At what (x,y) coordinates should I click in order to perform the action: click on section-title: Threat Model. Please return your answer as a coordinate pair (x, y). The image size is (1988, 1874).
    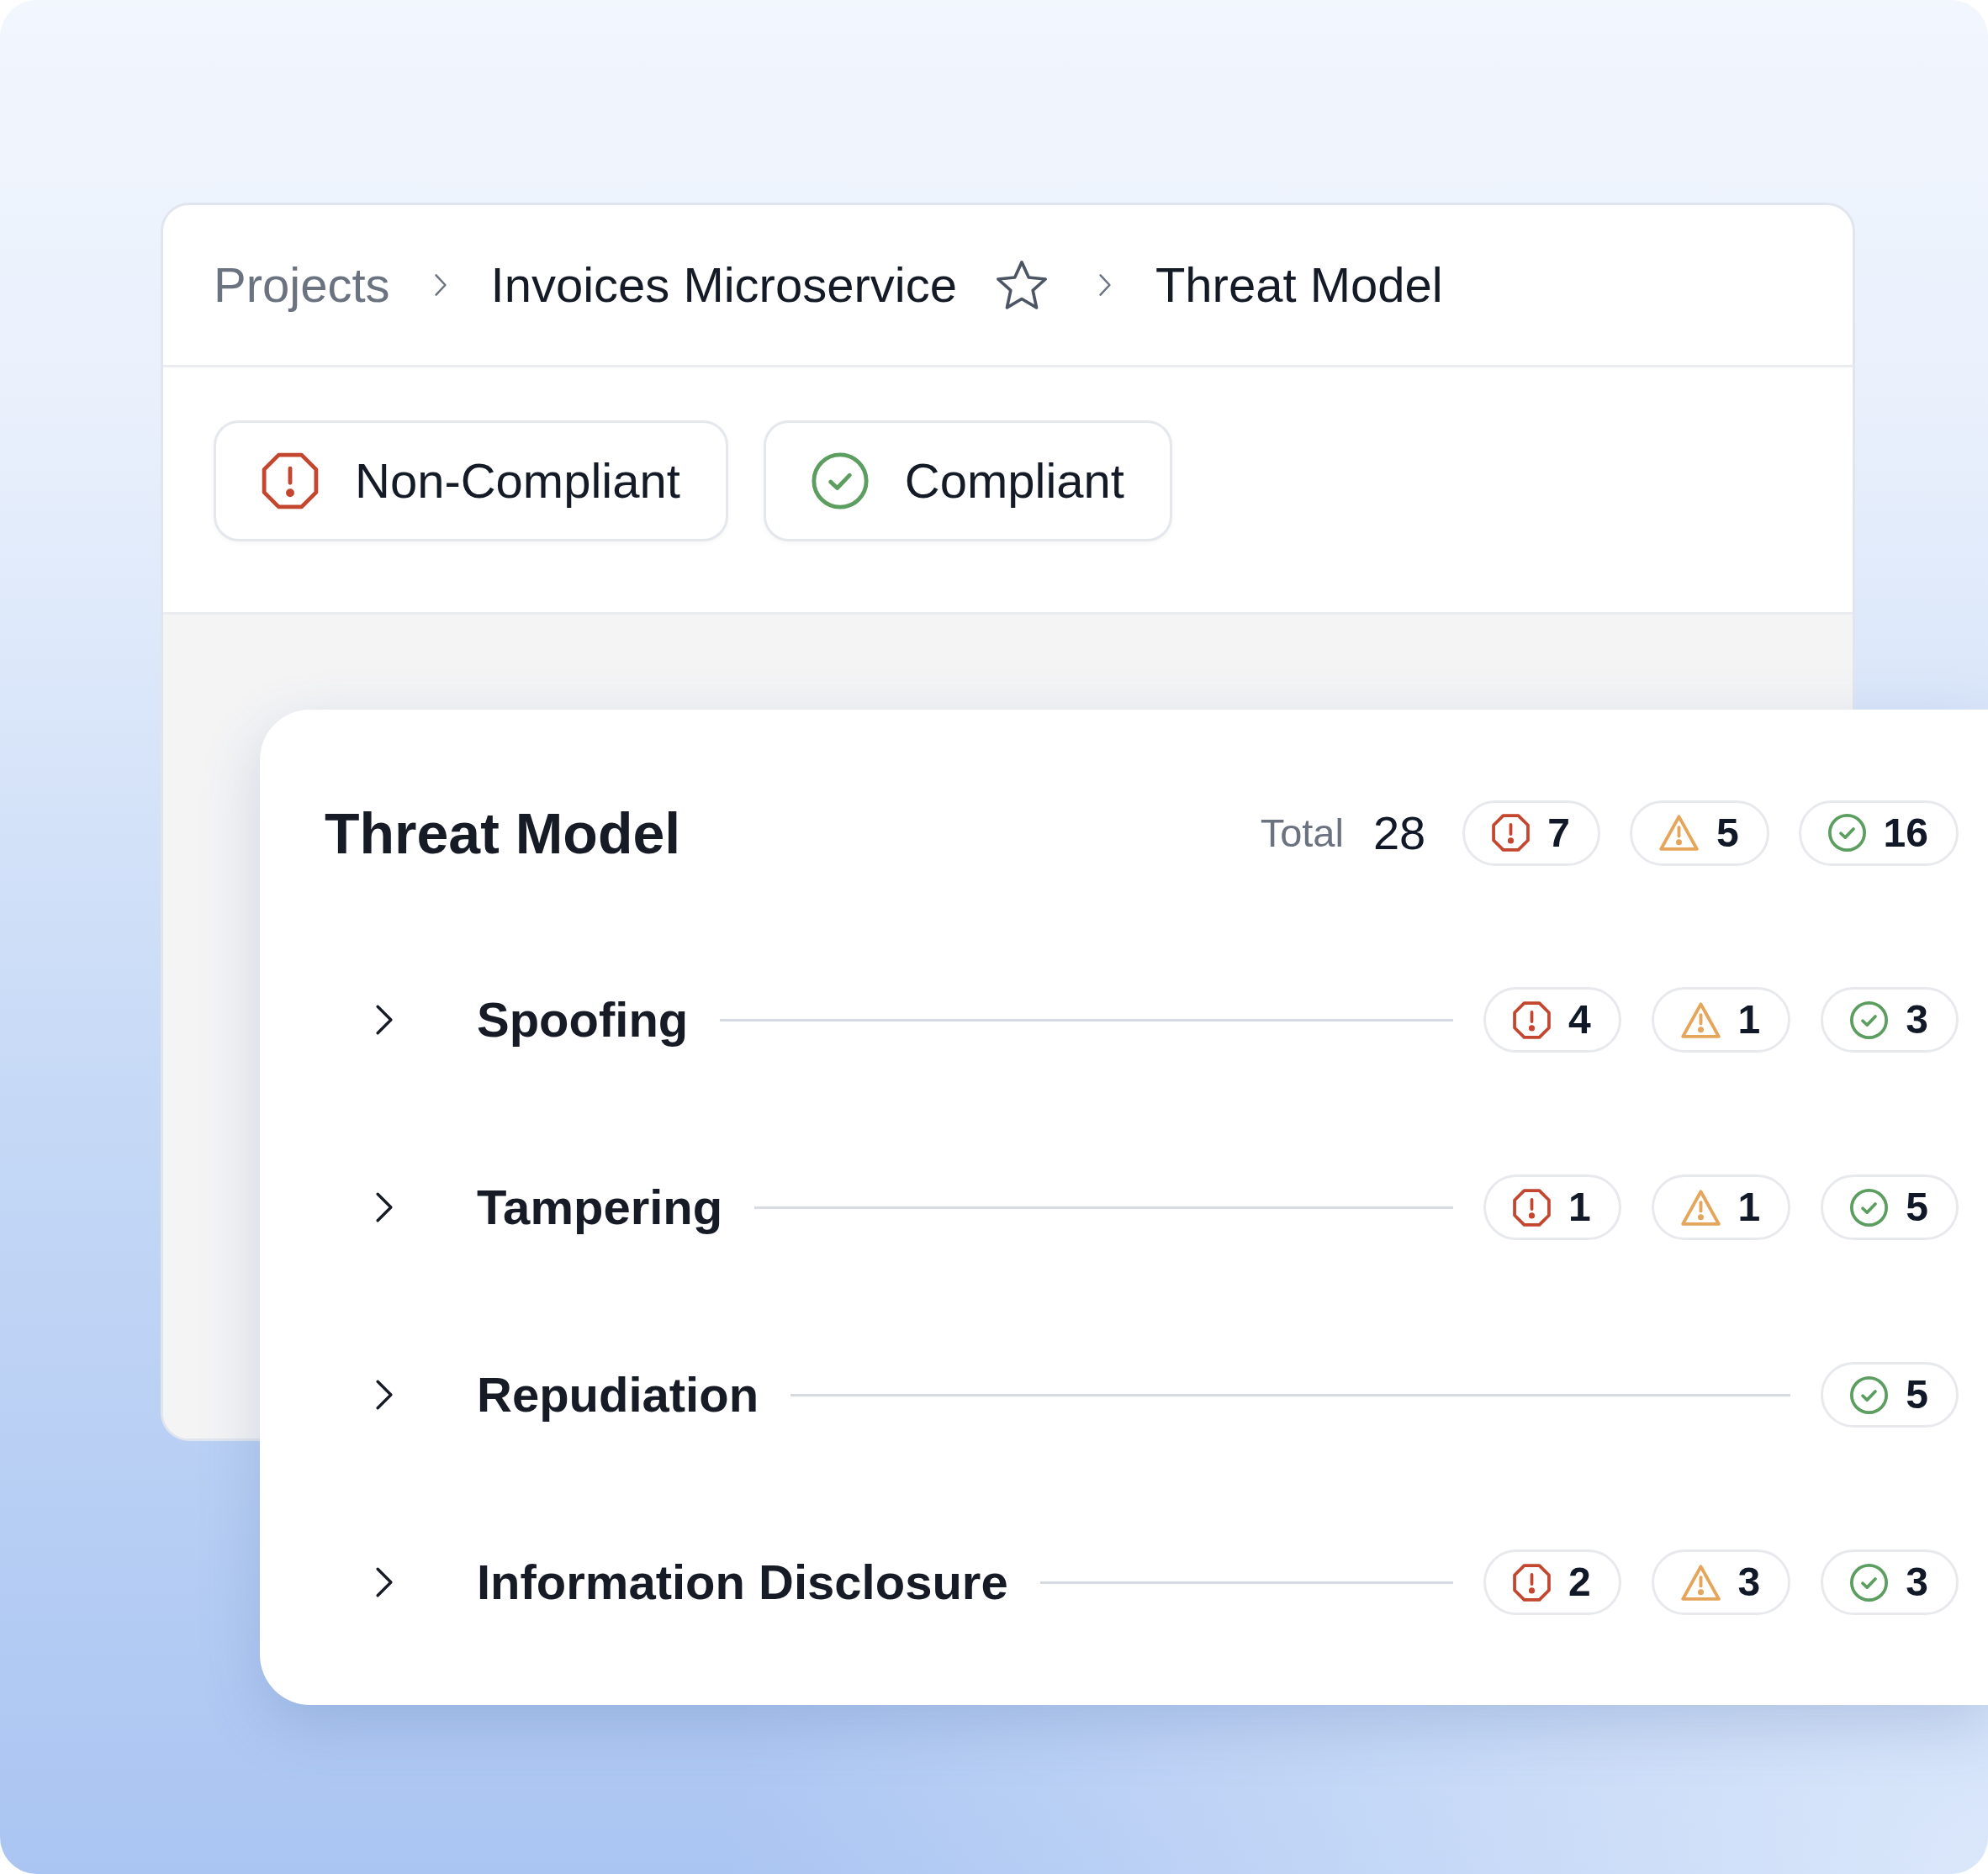
    Looking at the image, I should click on (503, 833).